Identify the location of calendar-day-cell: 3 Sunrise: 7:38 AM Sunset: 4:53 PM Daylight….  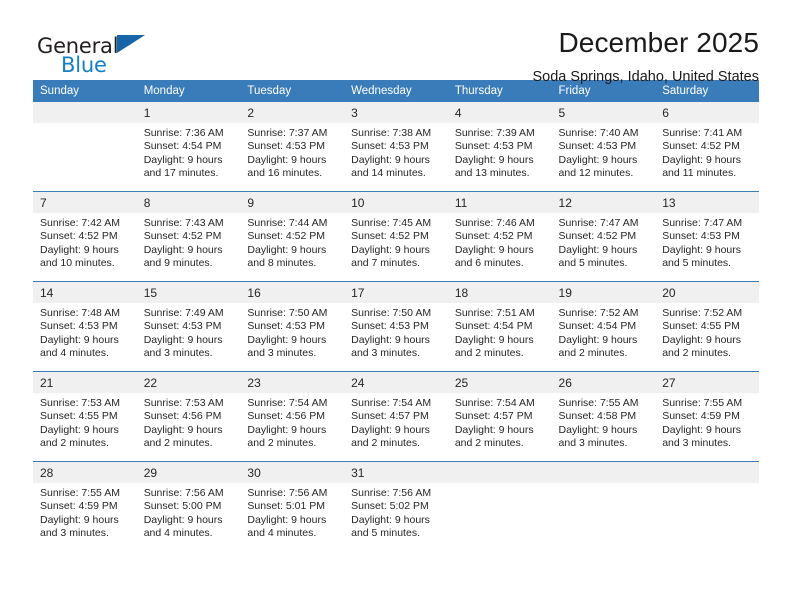
(396, 146).